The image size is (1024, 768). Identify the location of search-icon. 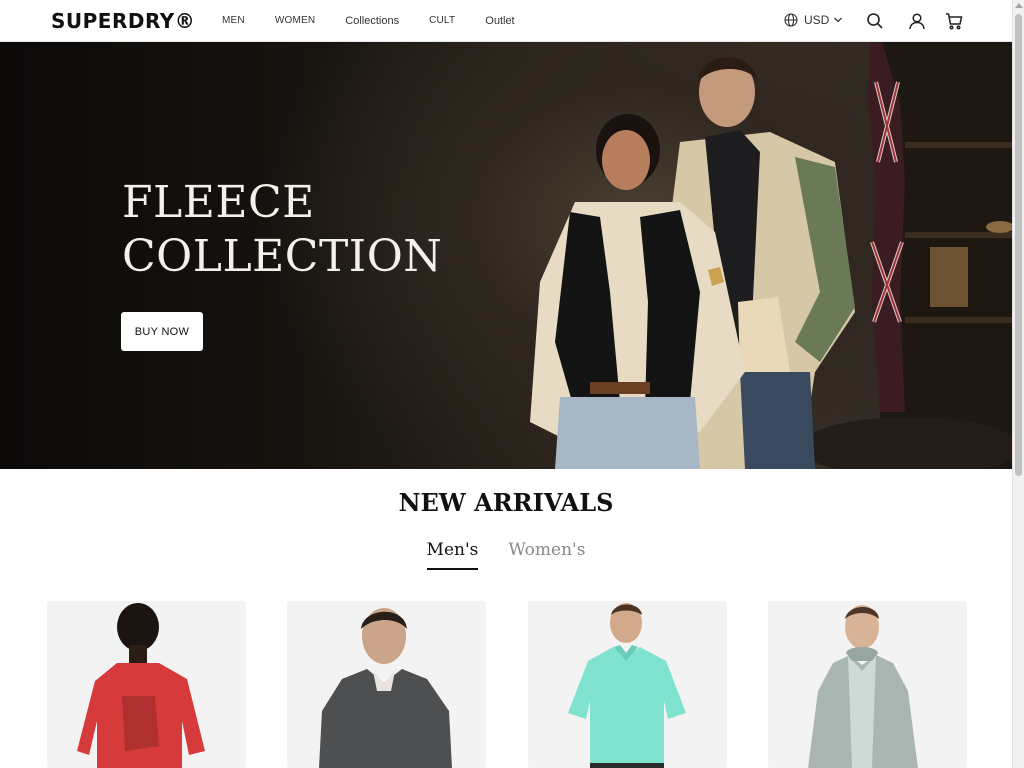
(875, 21).